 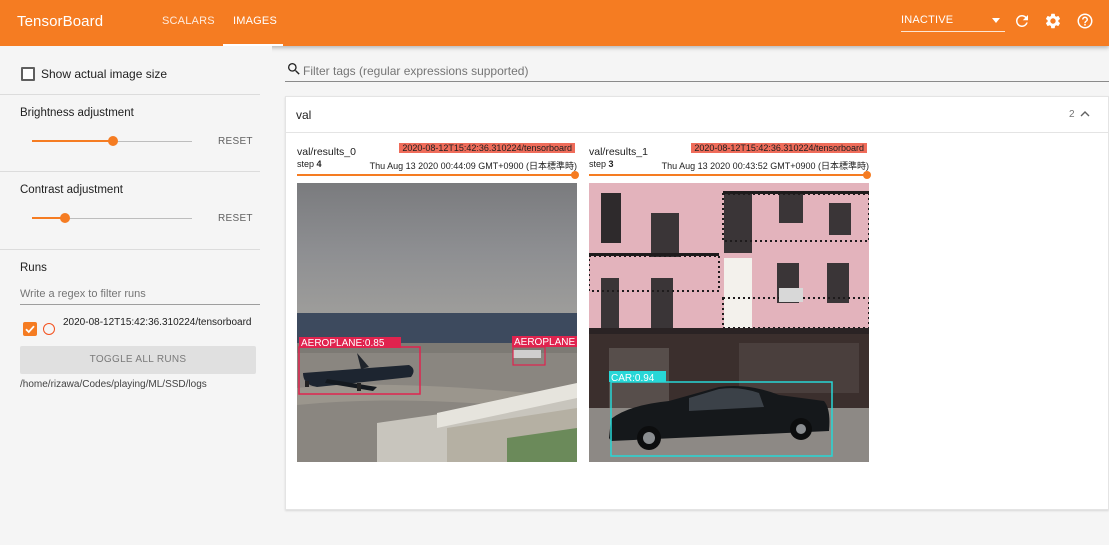 What do you see at coordinates (343, 343) in the screenshot?
I see `detection-label: AEROPLANE:0.85` at bounding box center [343, 343].